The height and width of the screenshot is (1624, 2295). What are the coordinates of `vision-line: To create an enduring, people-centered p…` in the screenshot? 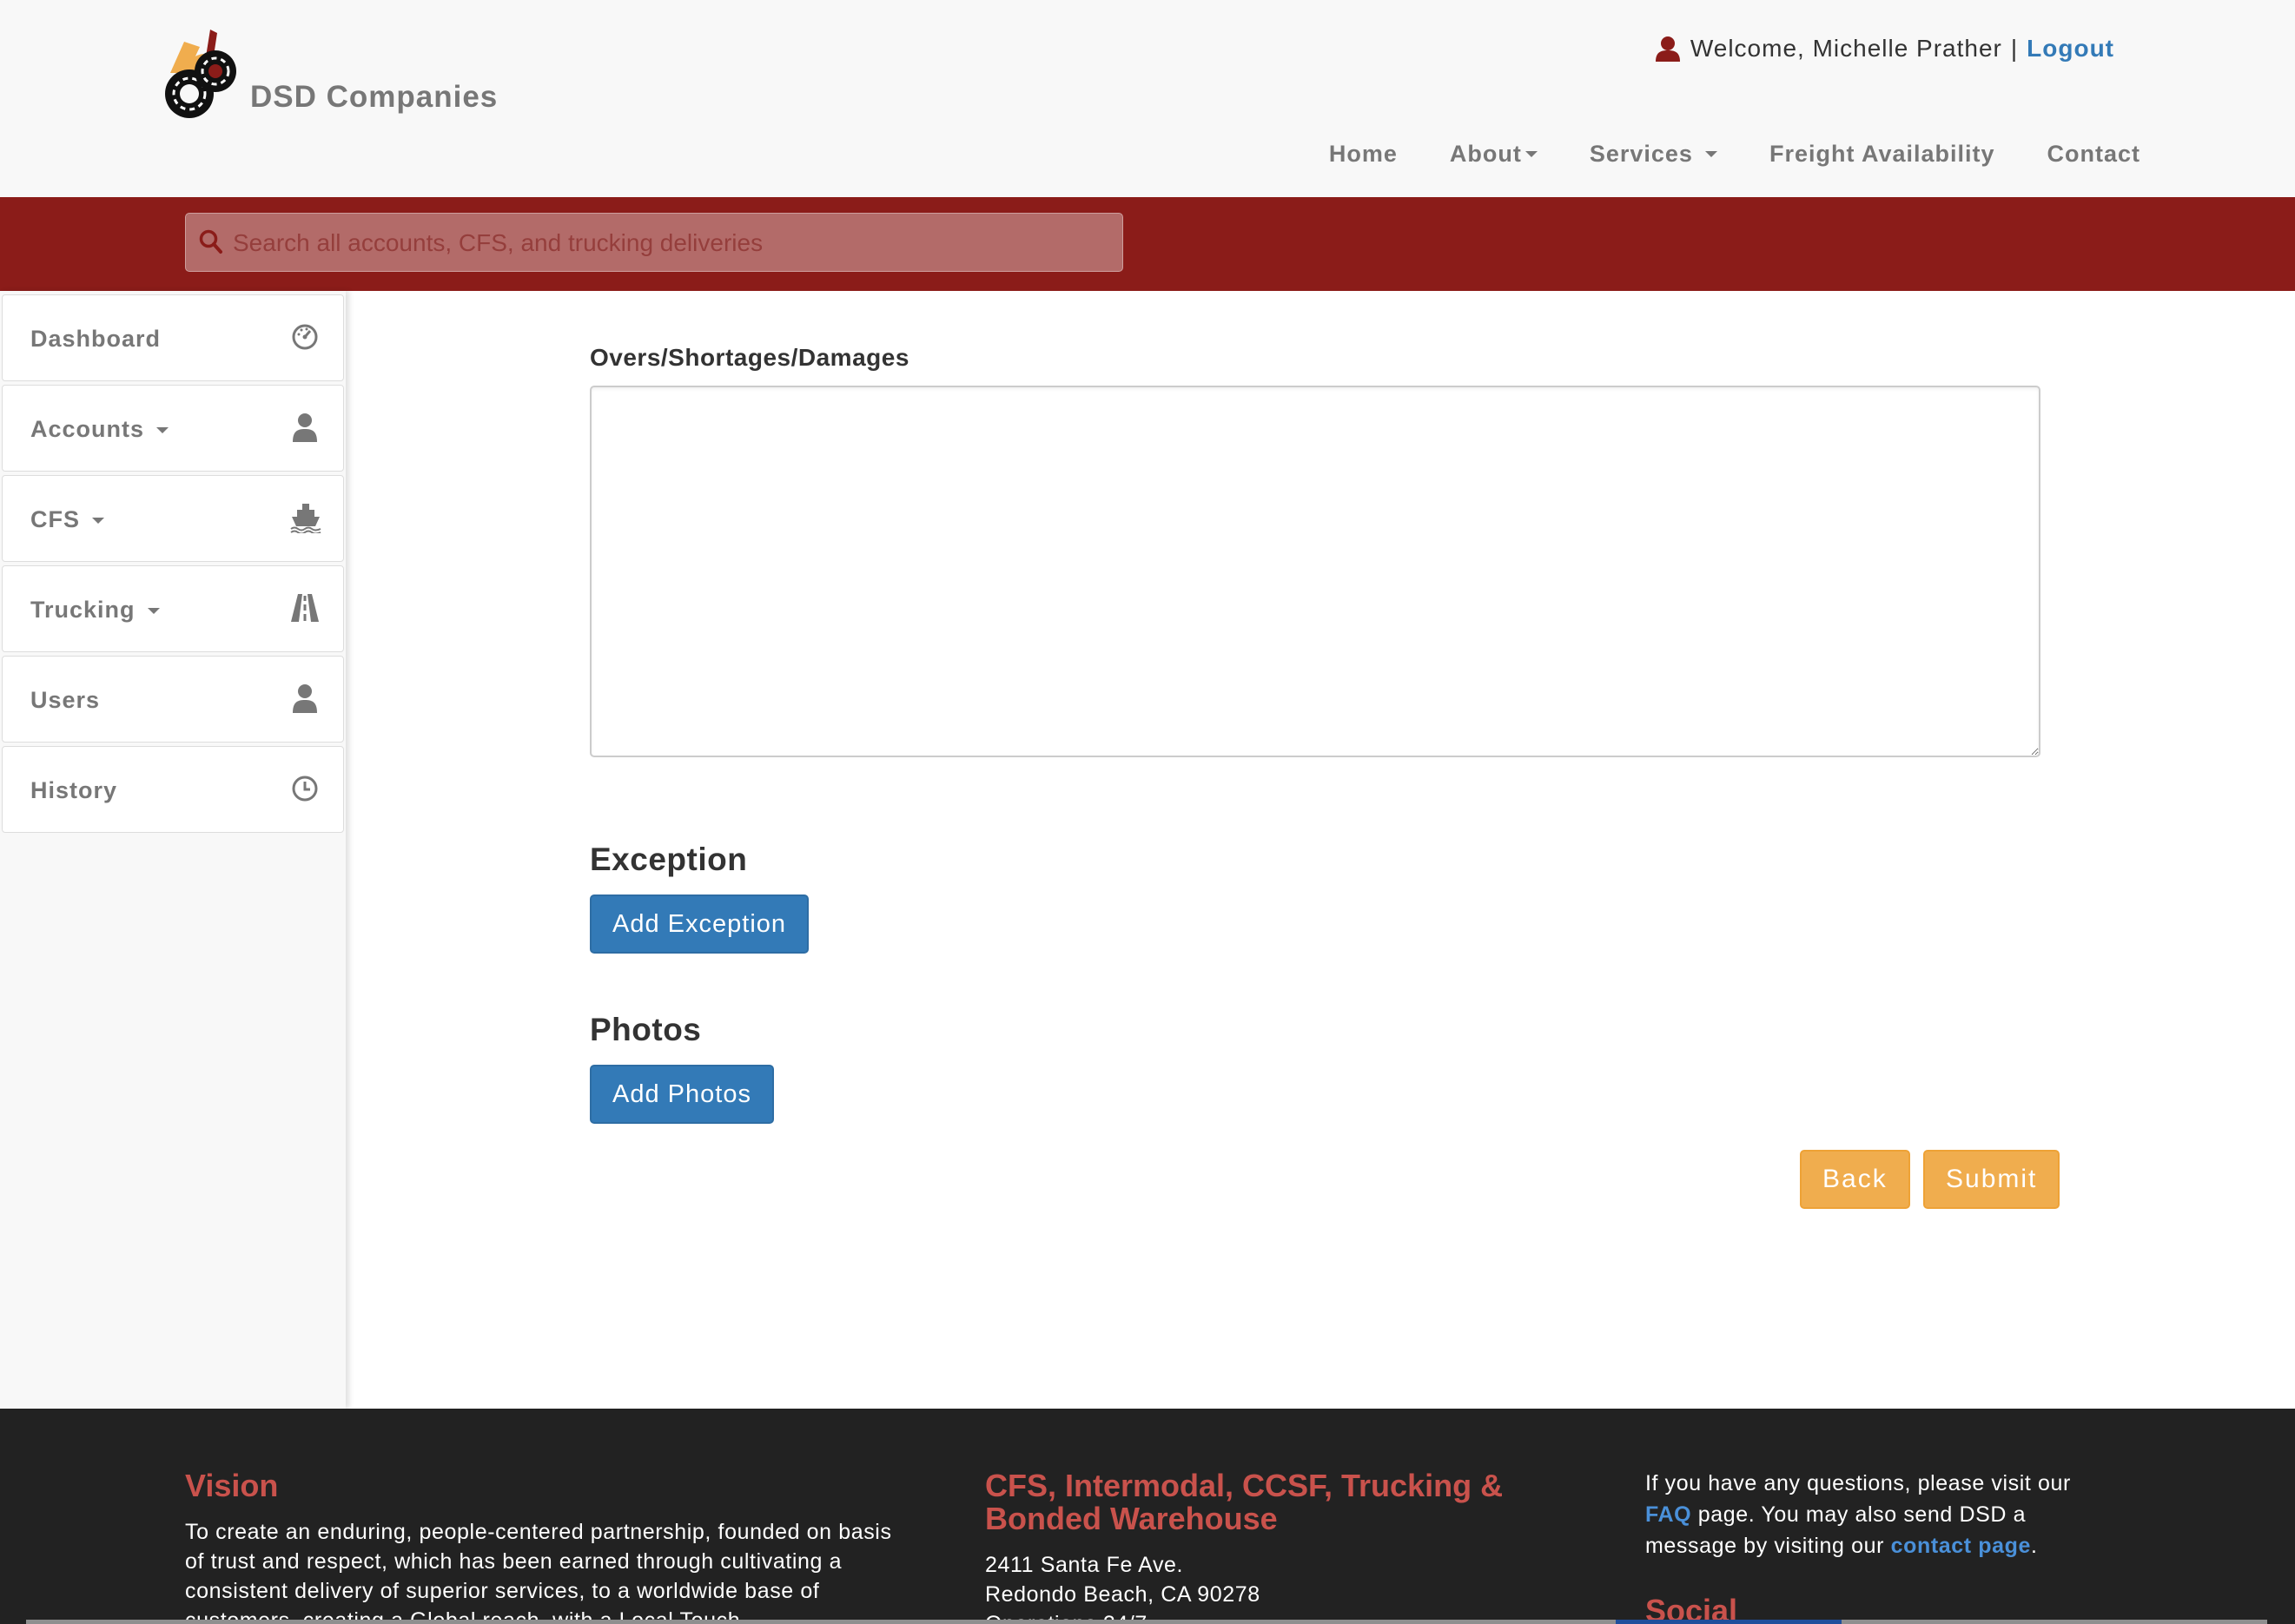 It's located at (538, 1532).